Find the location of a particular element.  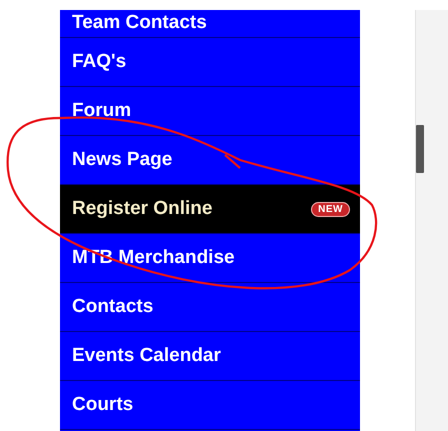

menu-item: Register Online NEW is located at coordinates (210, 209).